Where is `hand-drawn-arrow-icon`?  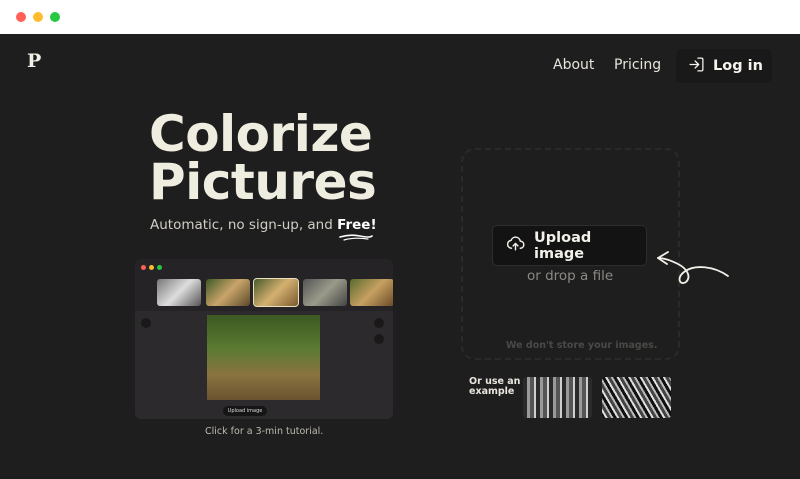
hand-drawn-arrow-icon is located at coordinates (693, 267).